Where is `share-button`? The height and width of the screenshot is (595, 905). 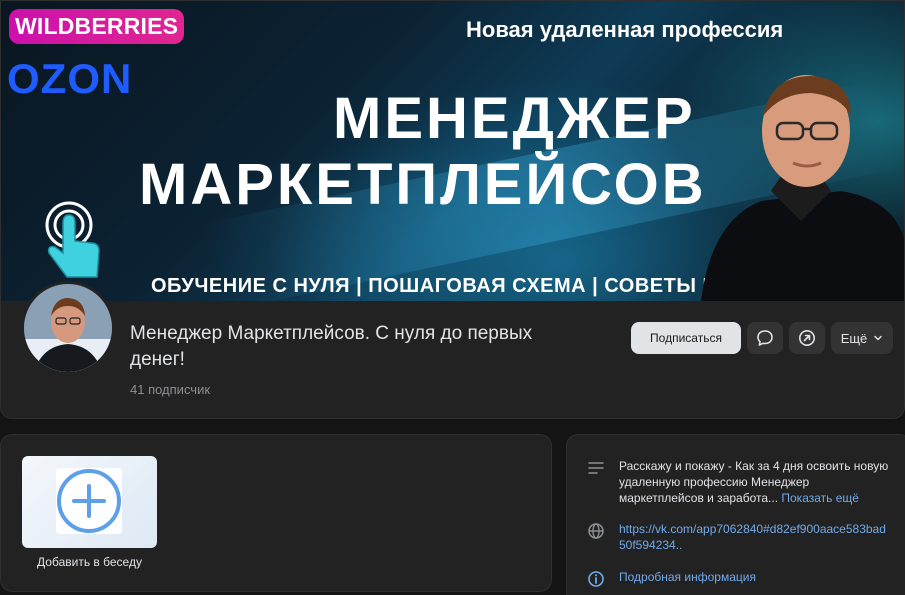
share-button is located at coordinates (807, 338).